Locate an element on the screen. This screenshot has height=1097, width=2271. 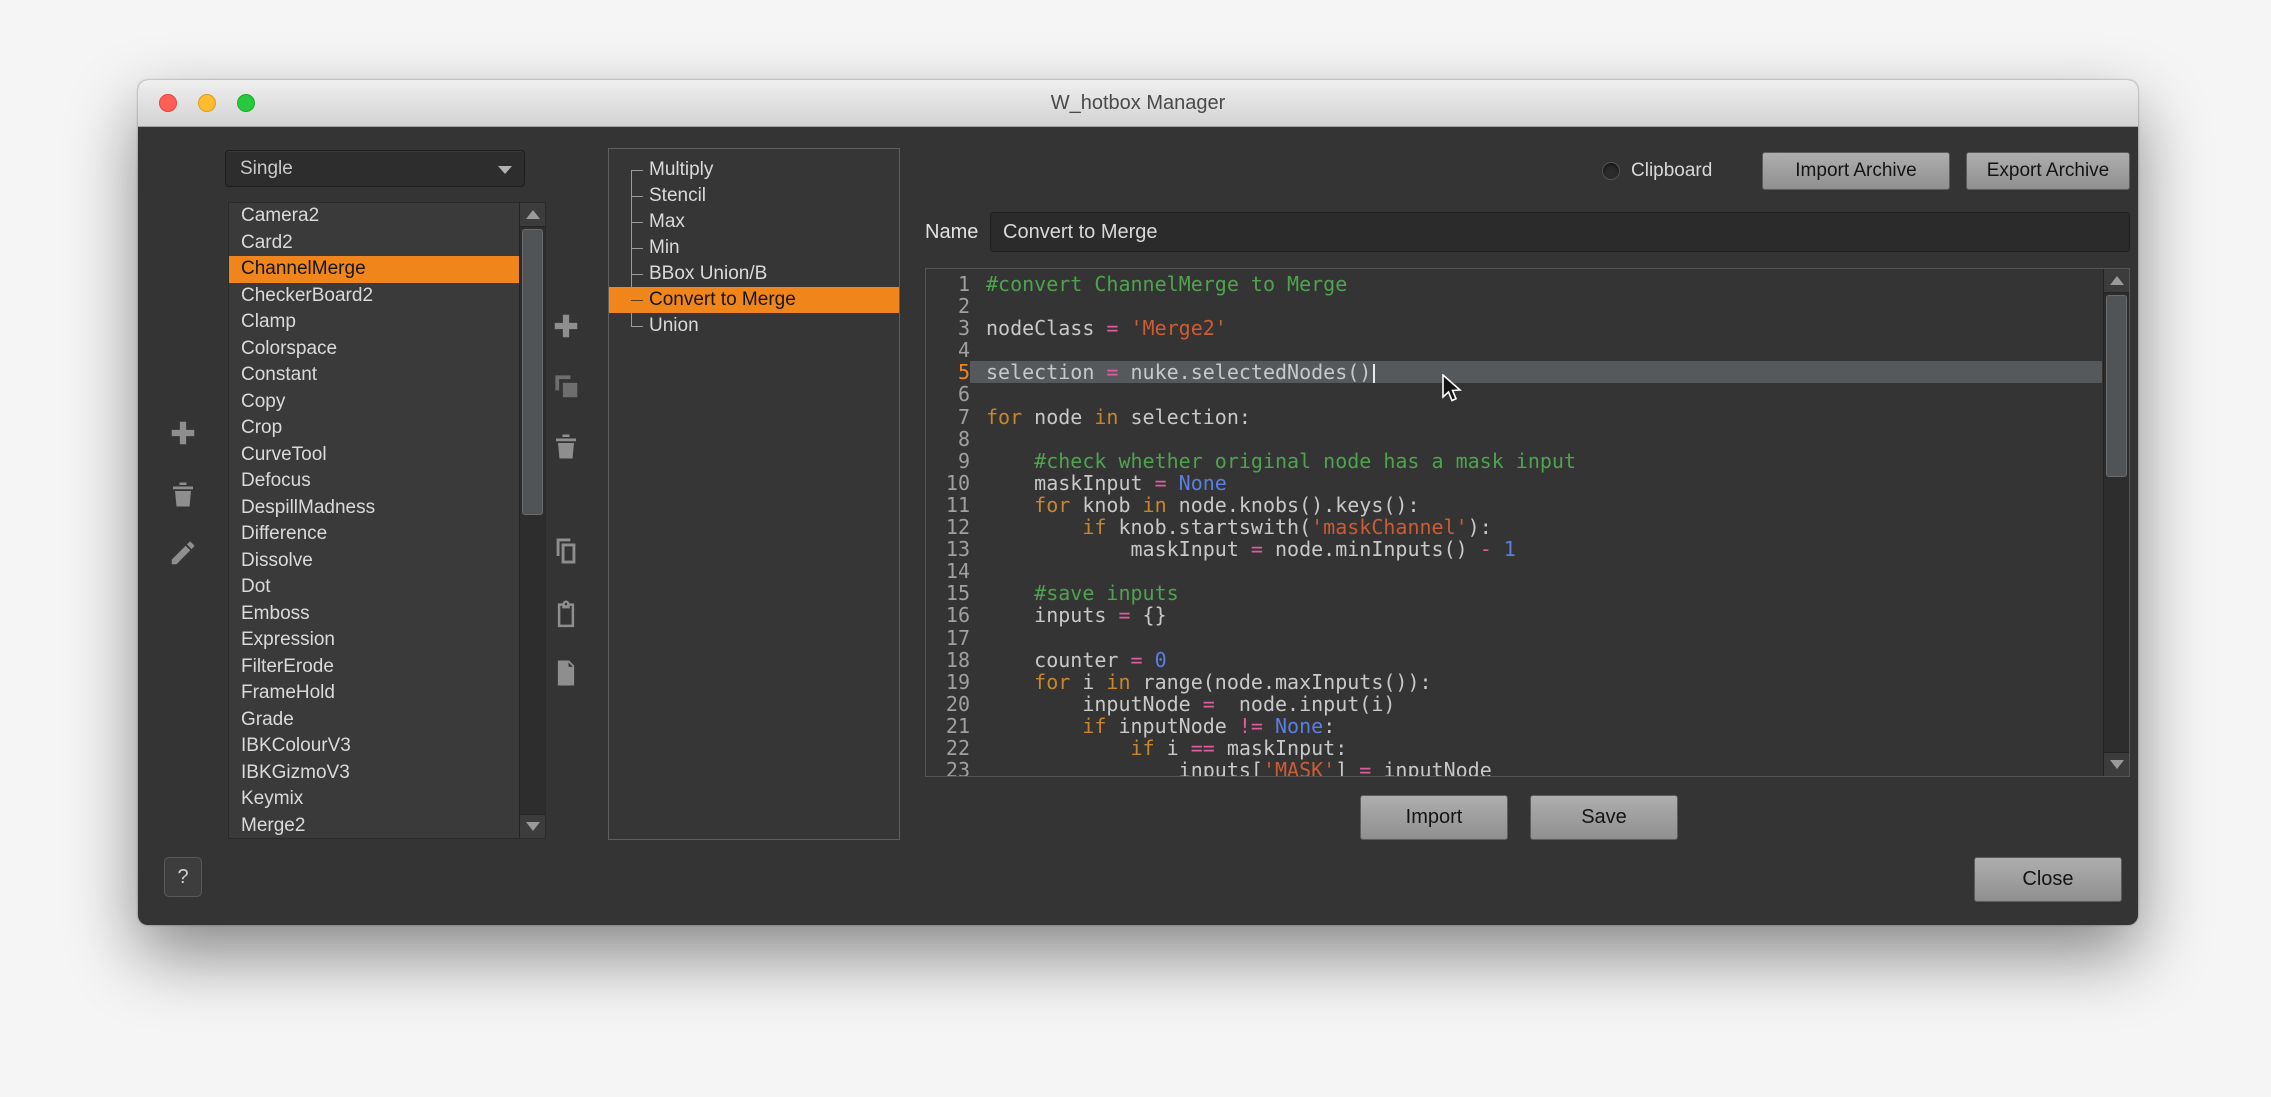
tree-item: BBox Union/B is located at coordinates (754, 274).